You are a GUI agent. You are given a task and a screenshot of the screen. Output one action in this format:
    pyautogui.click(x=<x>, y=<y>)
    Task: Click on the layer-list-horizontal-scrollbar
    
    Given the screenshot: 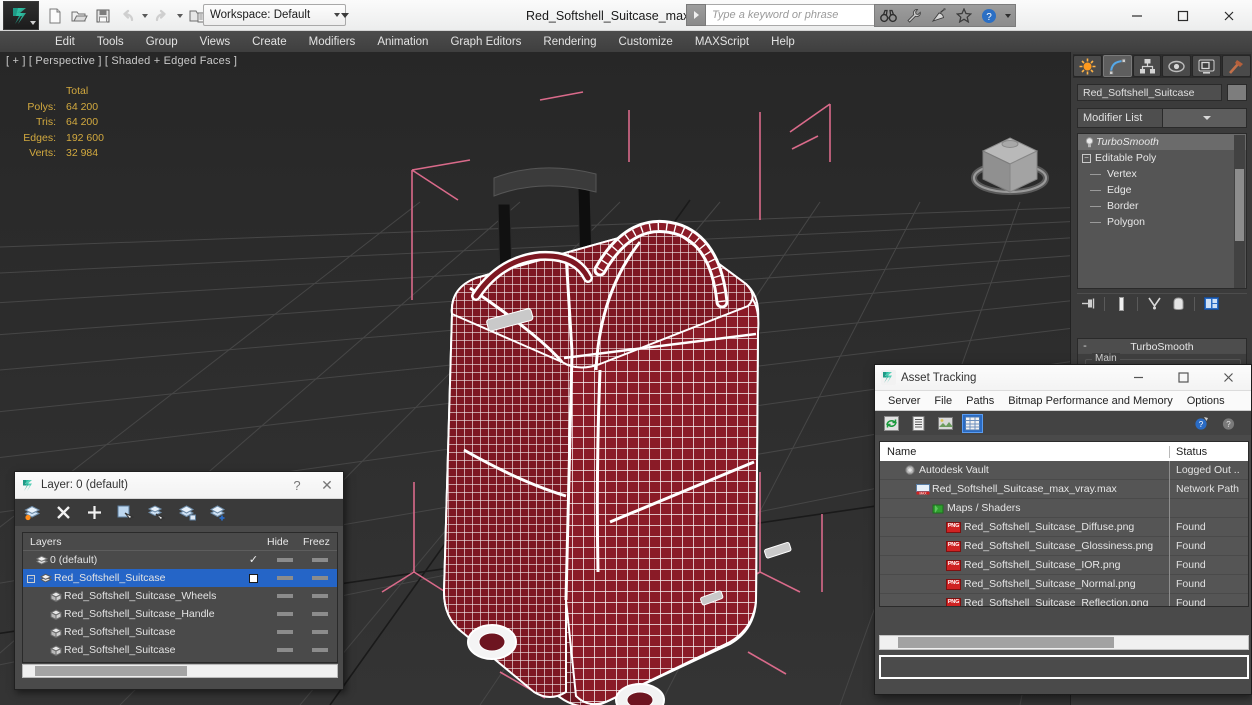 What is the action you would take?
    pyautogui.click(x=180, y=671)
    